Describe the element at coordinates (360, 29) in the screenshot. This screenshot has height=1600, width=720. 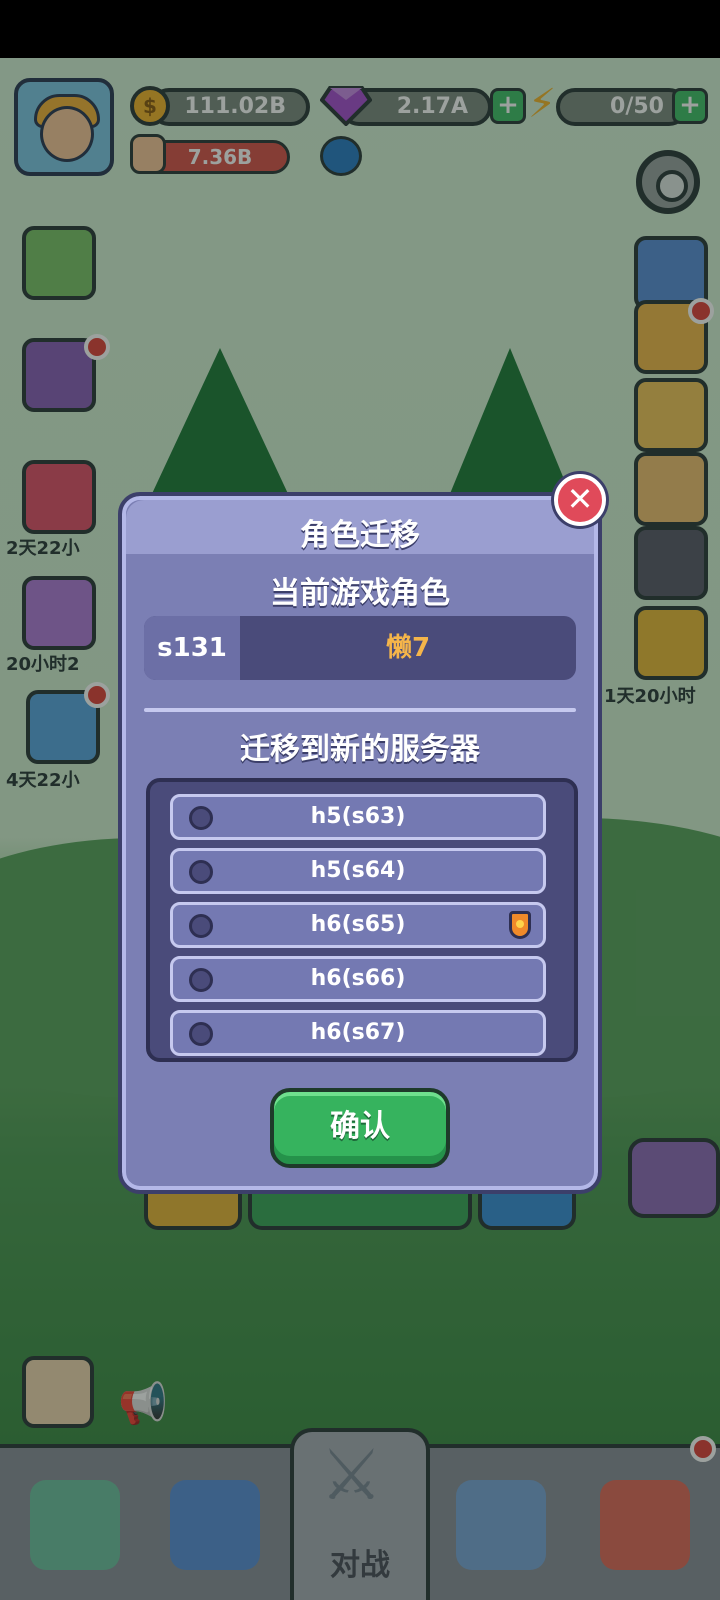
I see `status-bar` at that location.